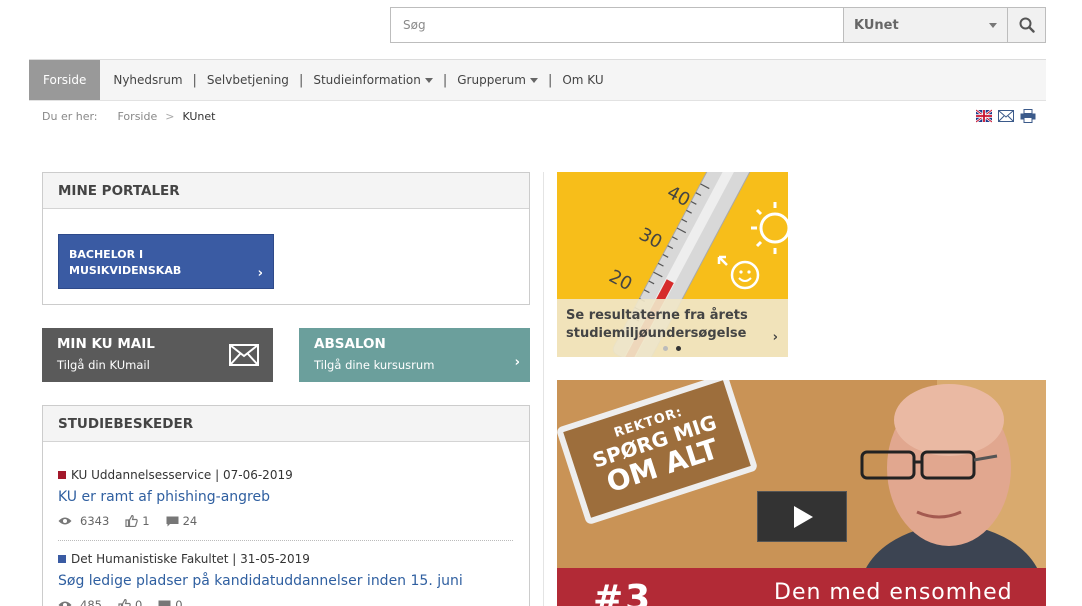  Describe the element at coordinates (106, 344) in the screenshot. I see `ku-mail-title: MIN KU MAIL` at that location.